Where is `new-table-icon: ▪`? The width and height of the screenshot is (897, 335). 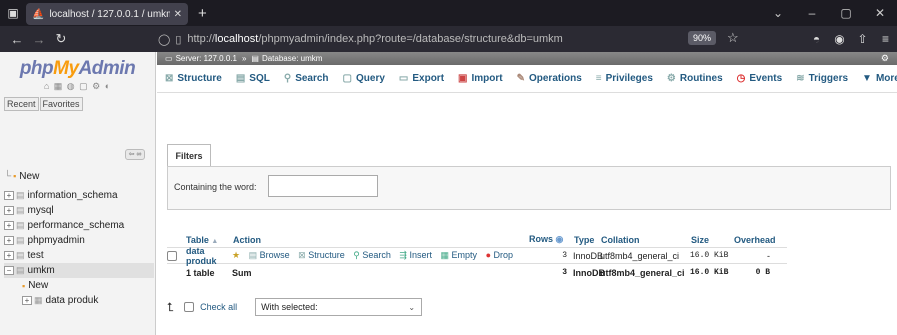 new-table-icon: ▪ is located at coordinates (24, 285).